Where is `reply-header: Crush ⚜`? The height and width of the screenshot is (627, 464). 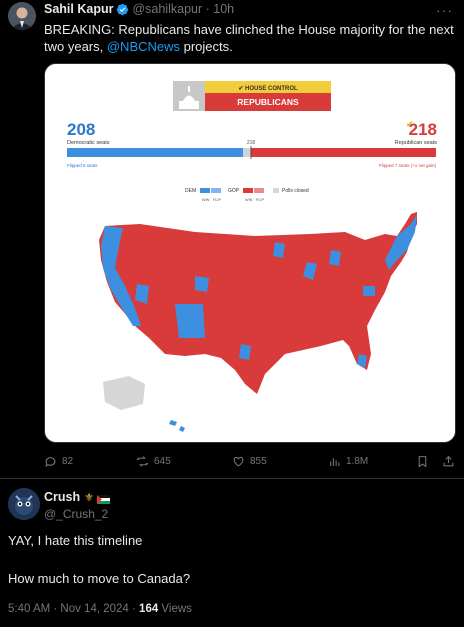 reply-header: Crush ⚜ is located at coordinates (77, 497).